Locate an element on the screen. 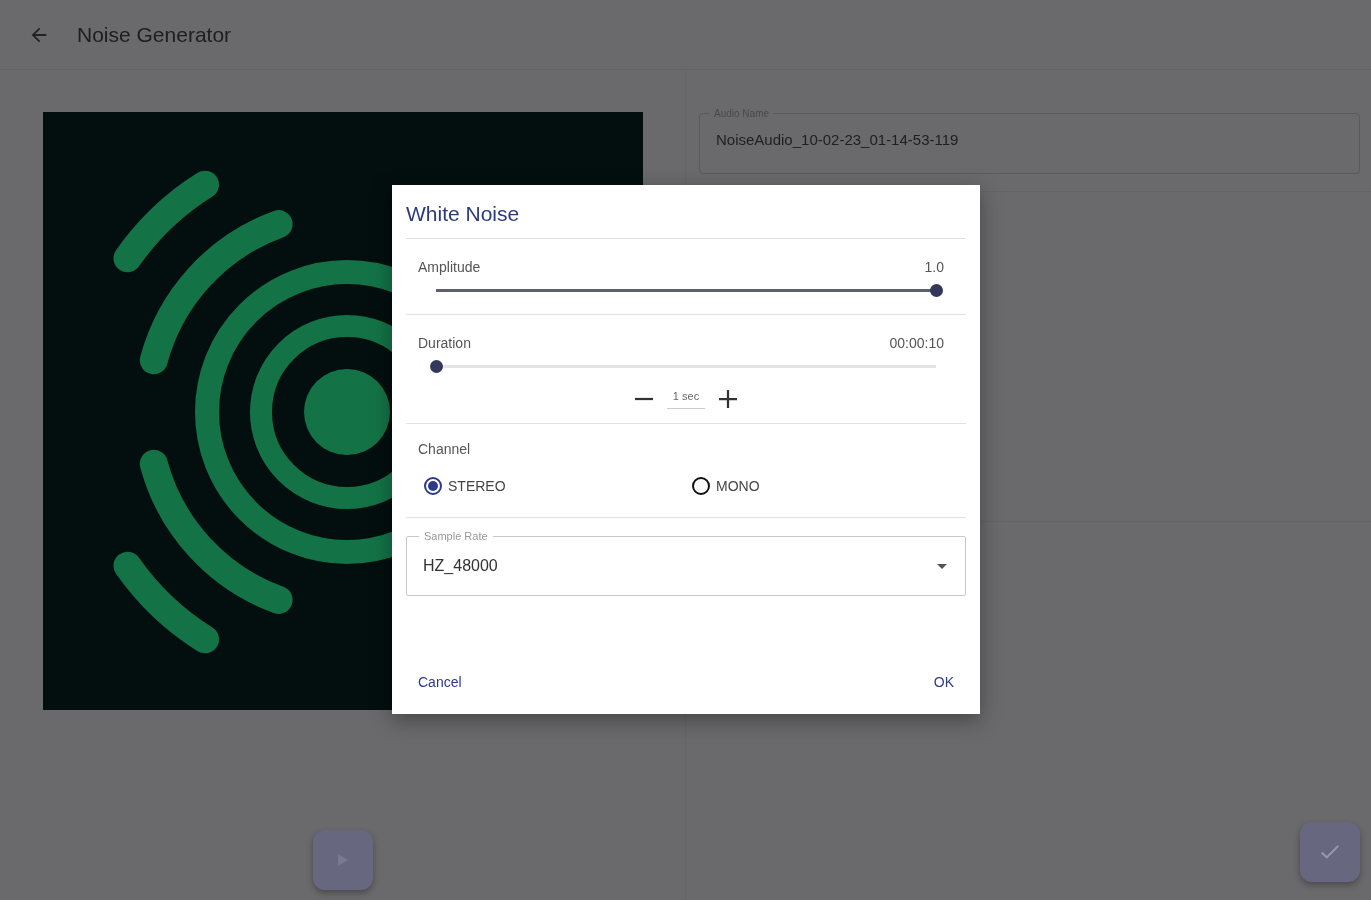 Image resolution: width=1371 pixels, height=900 pixels. screen-title: Noise Generator is located at coordinates (154, 34).